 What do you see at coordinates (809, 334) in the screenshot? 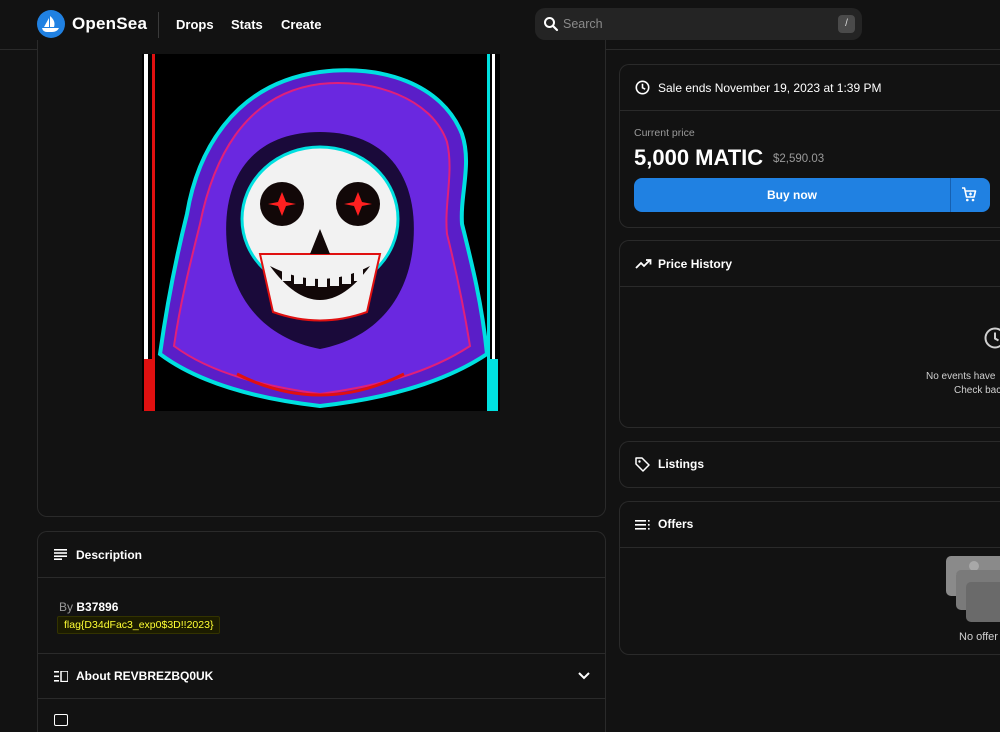
I see `price-history-panel: Price History No events have Check bac` at bounding box center [809, 334].